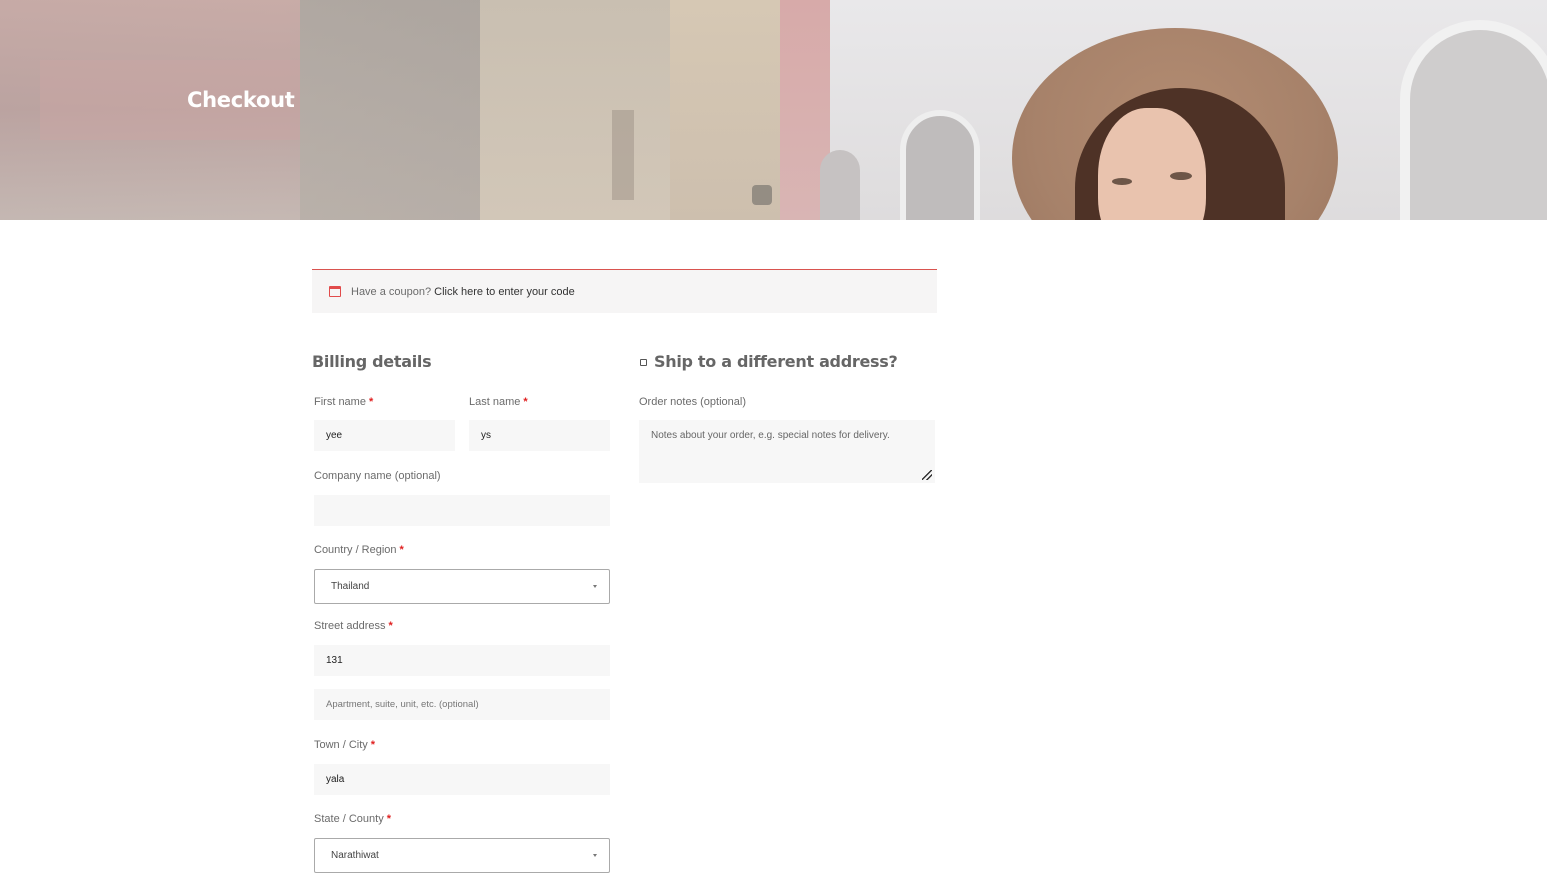  I want to click on billing-heading: Billing details, so click(372, 361).